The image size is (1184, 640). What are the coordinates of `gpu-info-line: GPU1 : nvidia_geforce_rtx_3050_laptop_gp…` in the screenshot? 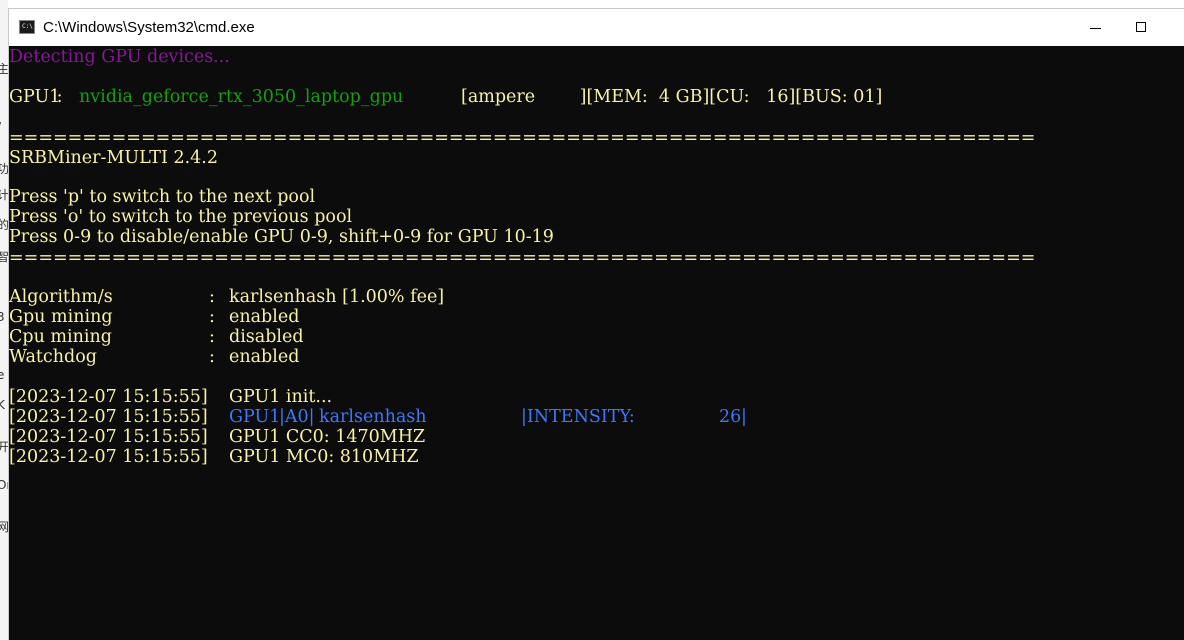 It's located at (509, 97).